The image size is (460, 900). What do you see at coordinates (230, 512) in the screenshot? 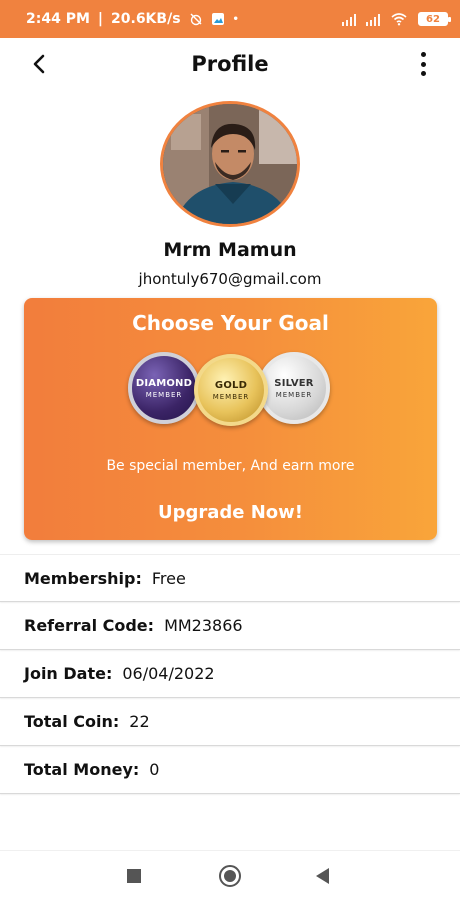
I see `upgrade-now-button: Upgrade Now!` at bounding box center [230, 512].